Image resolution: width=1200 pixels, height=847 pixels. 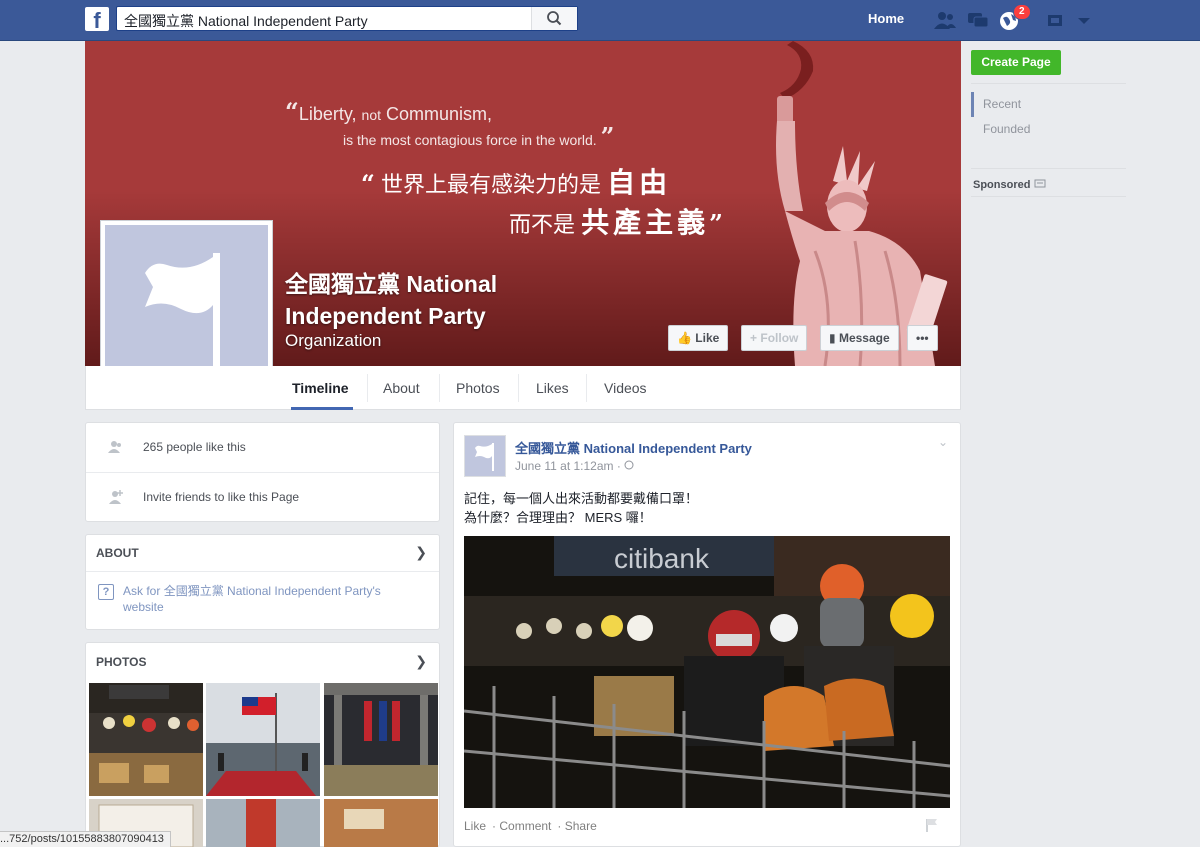 What do you see at coordinates (1022, 12) in the screenshot?
I see `notification-count-badge: 2` at bounding box center [1022, 12].